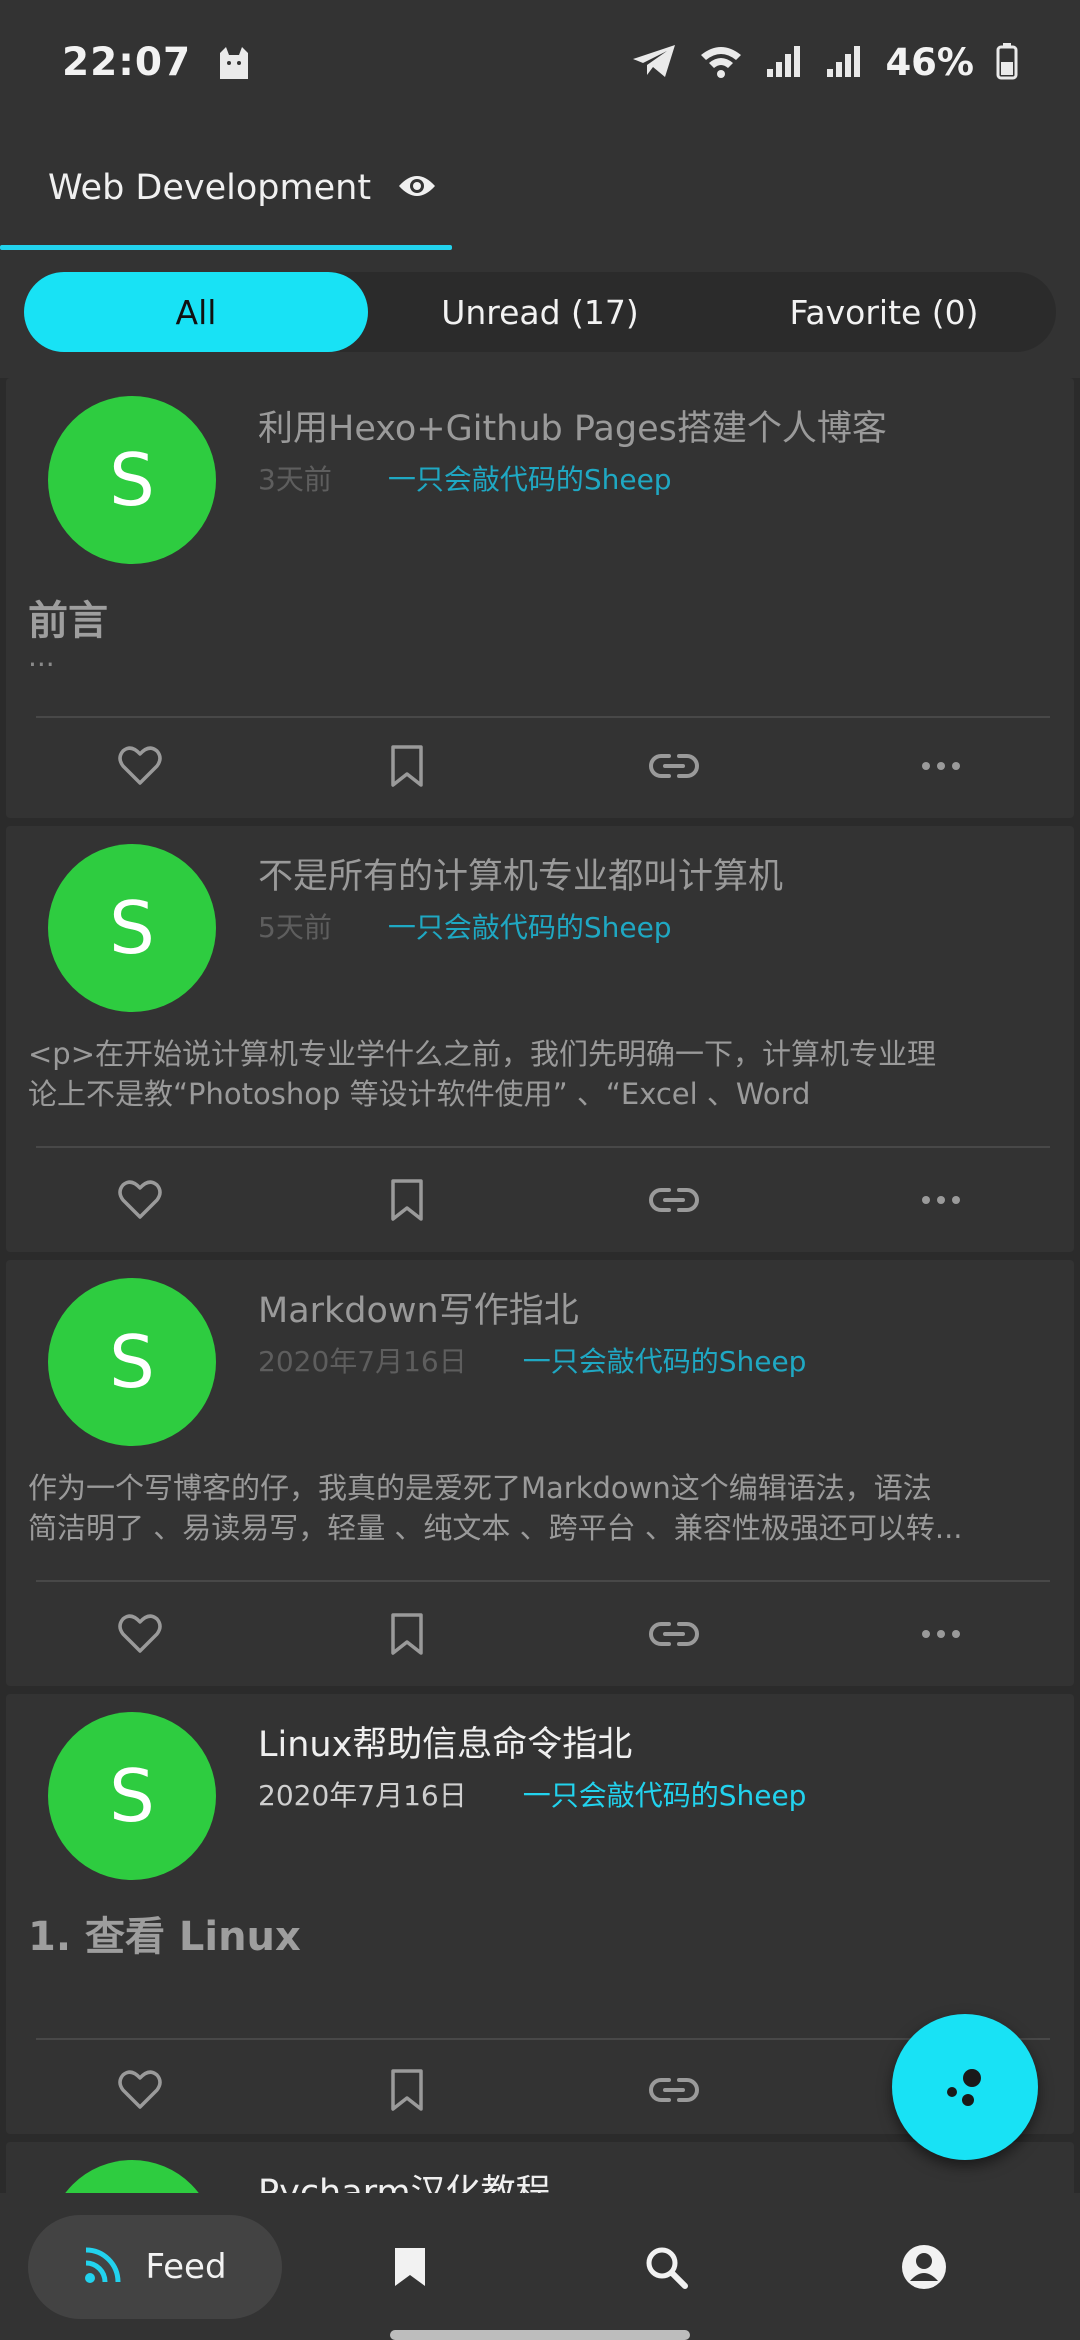 The image size is (1080, 2340). What do you see at coordinates (295, 479) in the screenshot?
I see `article-time: 3天前` at bounding box center [295, 479].